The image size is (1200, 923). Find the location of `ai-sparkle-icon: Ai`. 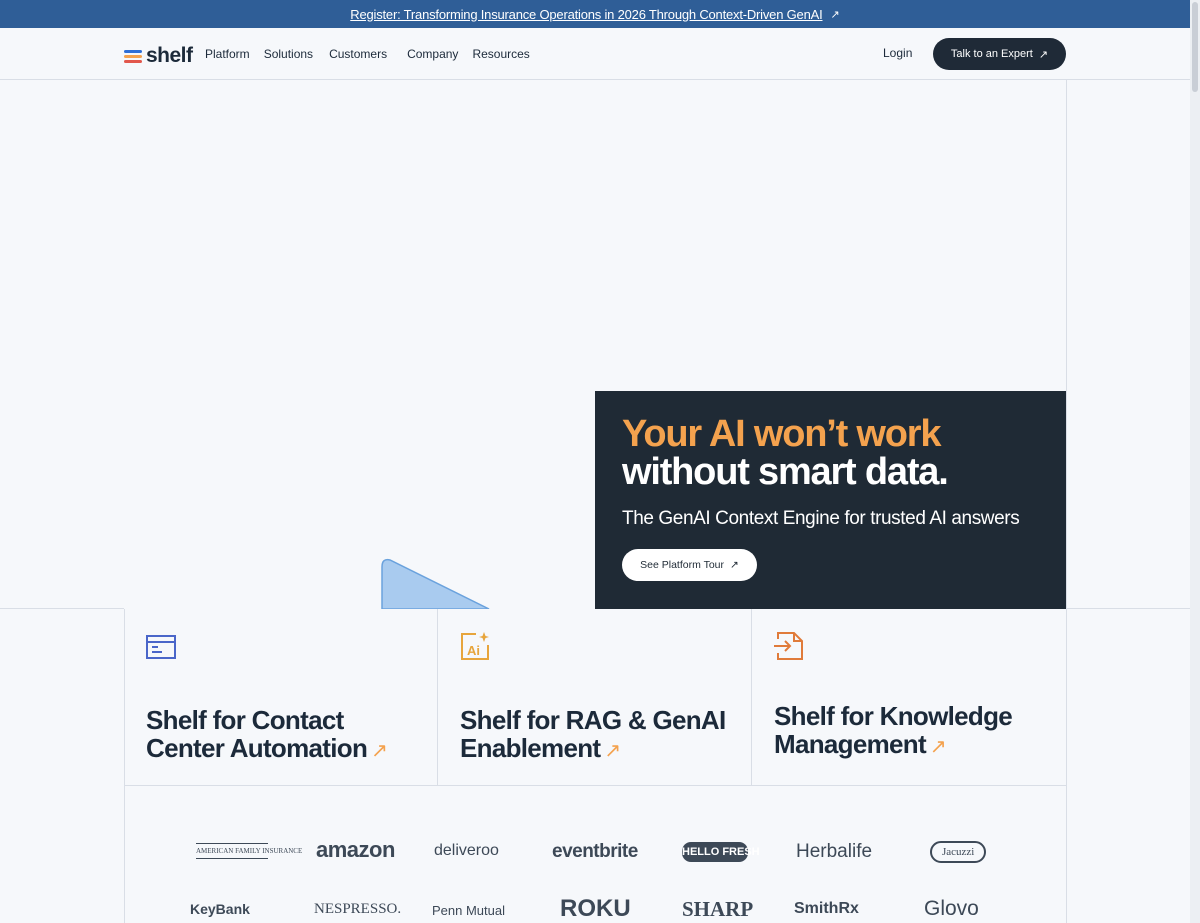

ai-sparkle-icon: Ai is located at coordinates (475, 646).